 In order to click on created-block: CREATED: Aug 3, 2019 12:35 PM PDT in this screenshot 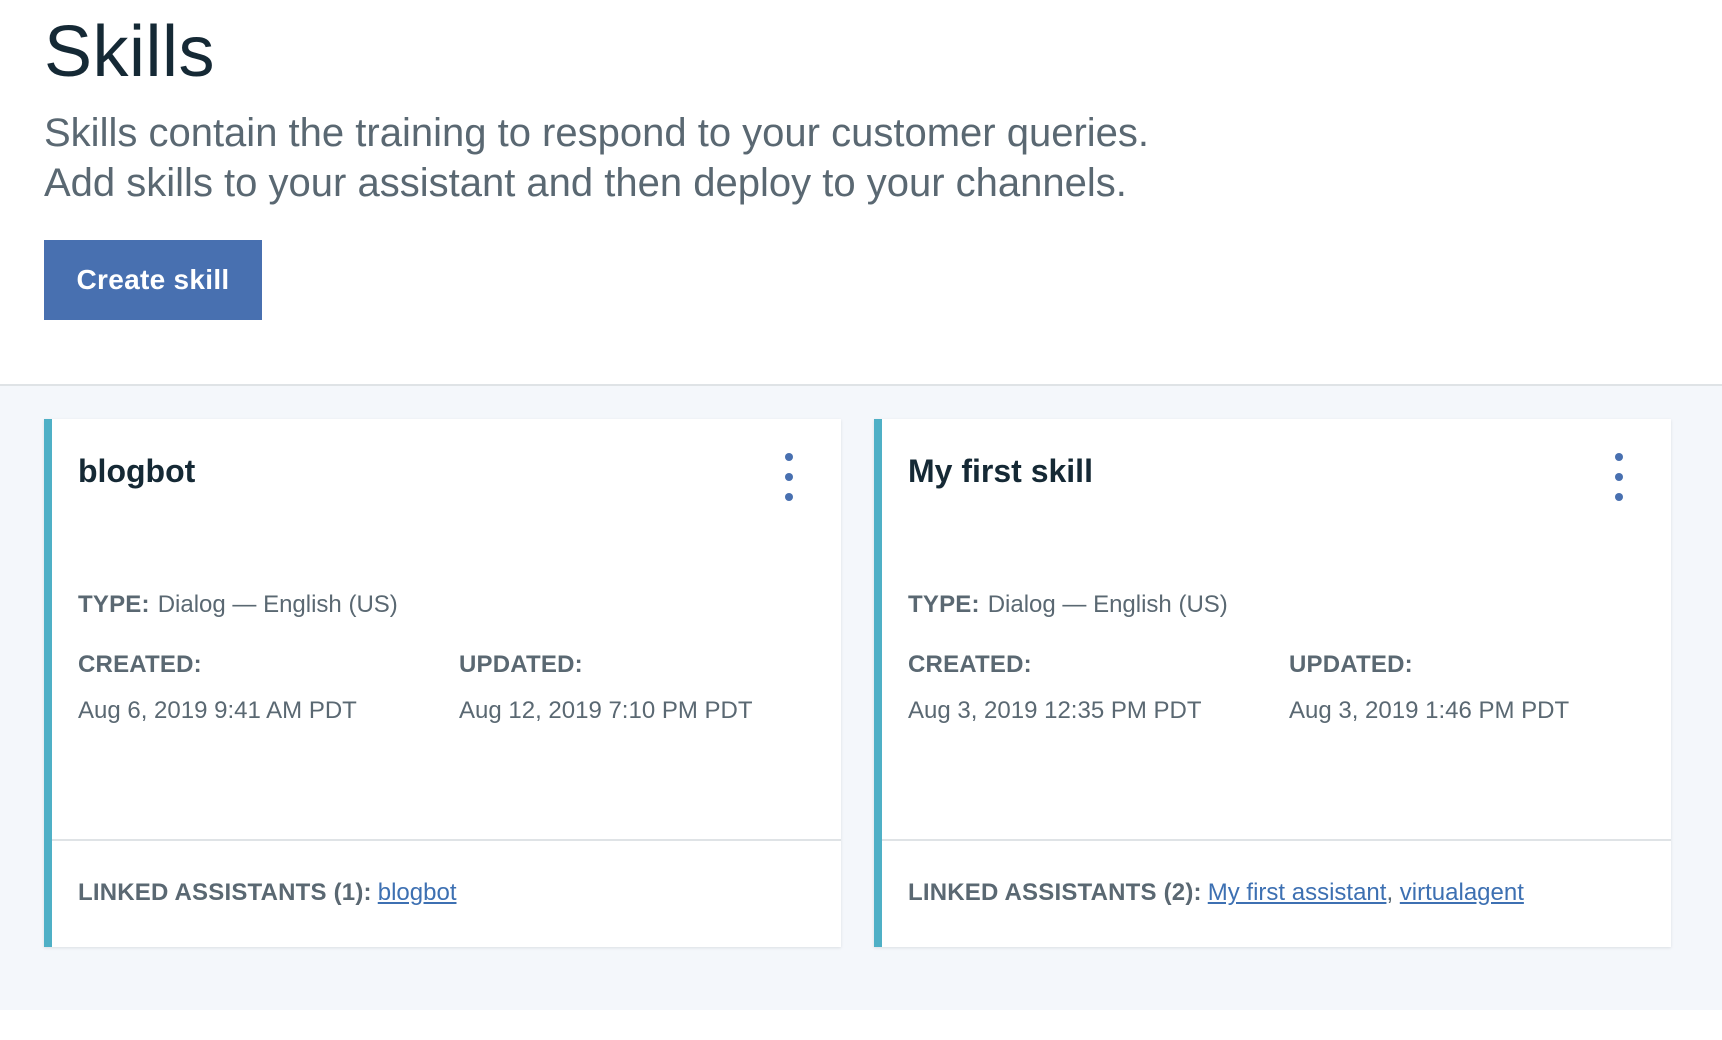, I will do `click(1055, 688)`.